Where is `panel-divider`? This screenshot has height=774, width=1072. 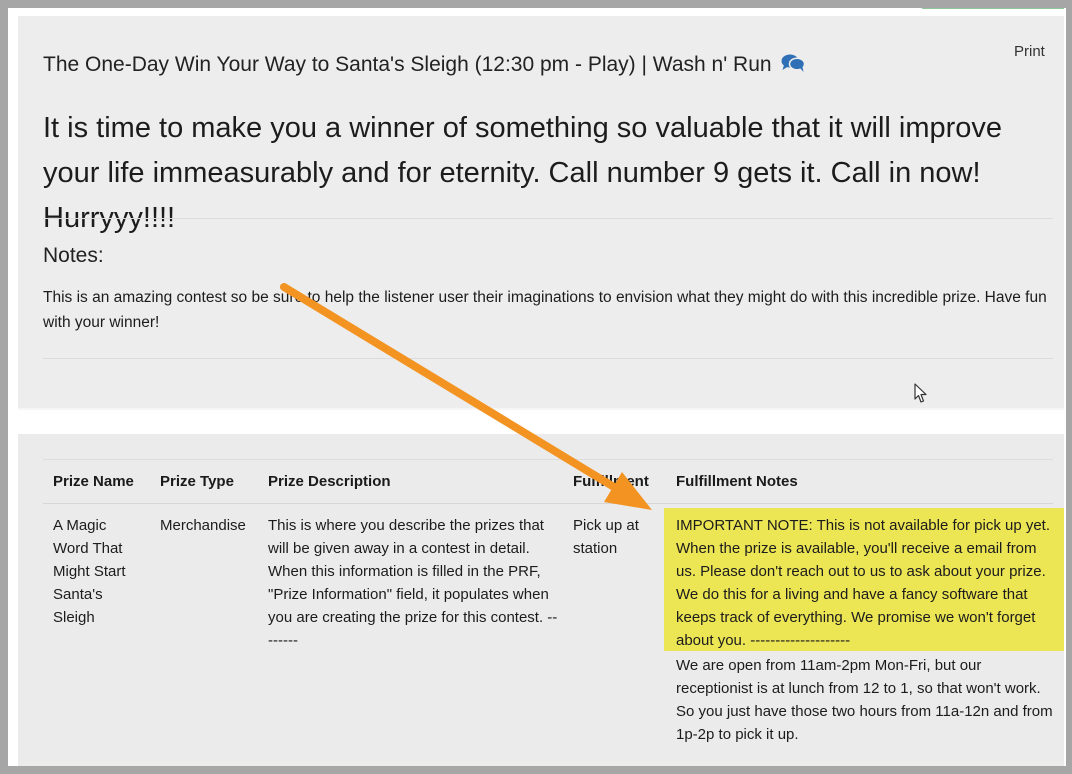
panel-divider is located at coordinates (541, 409).